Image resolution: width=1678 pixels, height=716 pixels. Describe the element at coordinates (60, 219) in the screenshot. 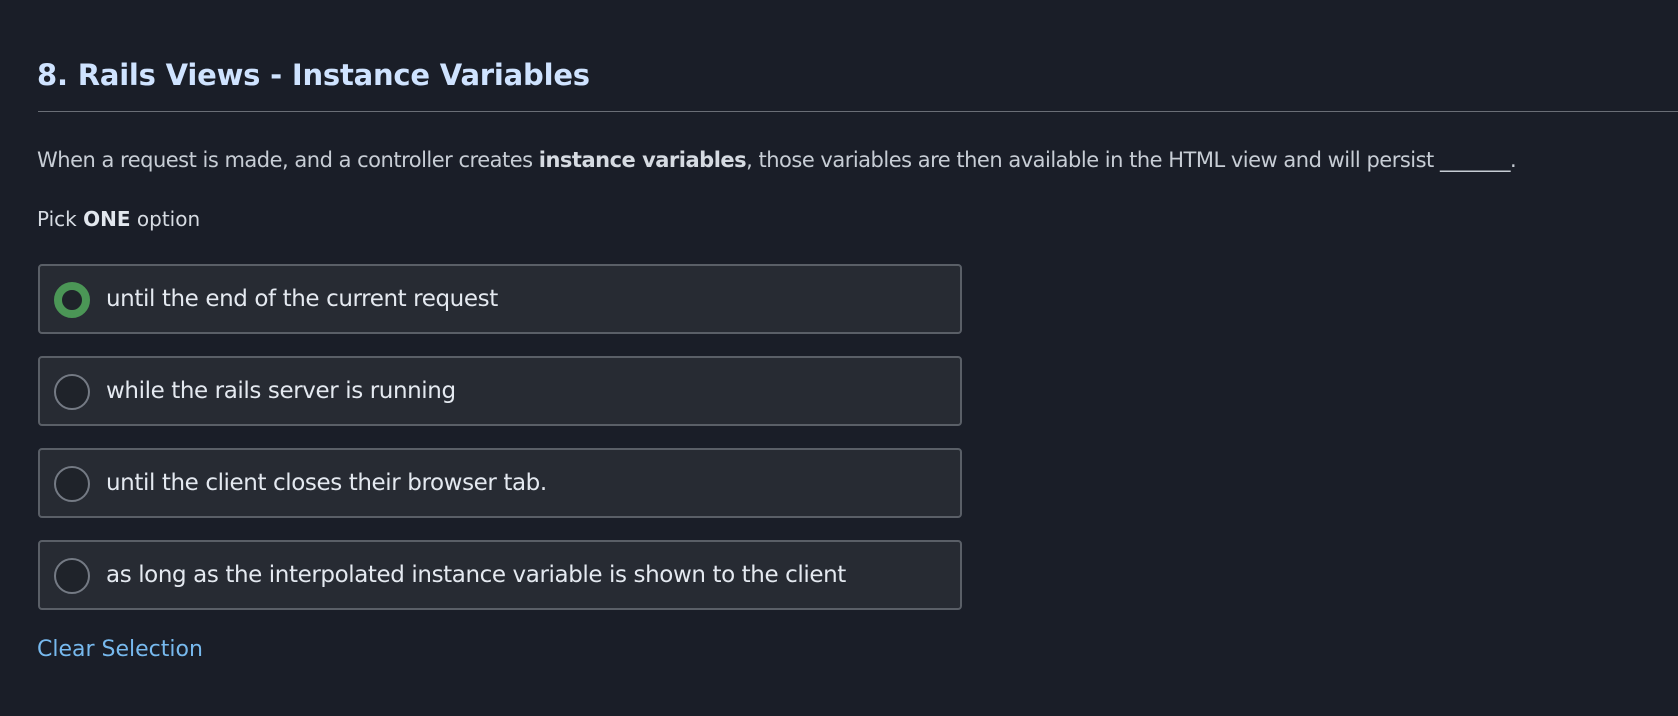

I see `instruction-before: Pick` at that location.